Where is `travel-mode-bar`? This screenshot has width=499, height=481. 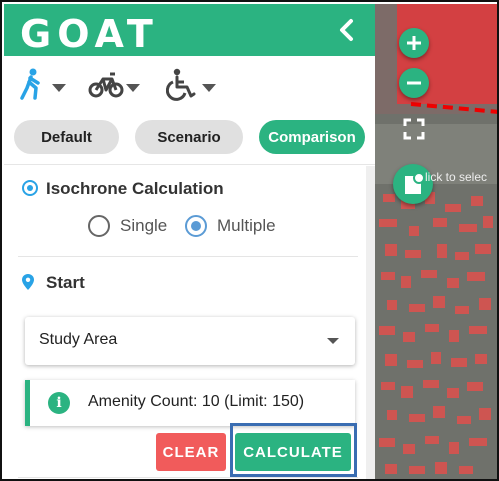
travel-mode-bar is located at coordinates (189, 84).